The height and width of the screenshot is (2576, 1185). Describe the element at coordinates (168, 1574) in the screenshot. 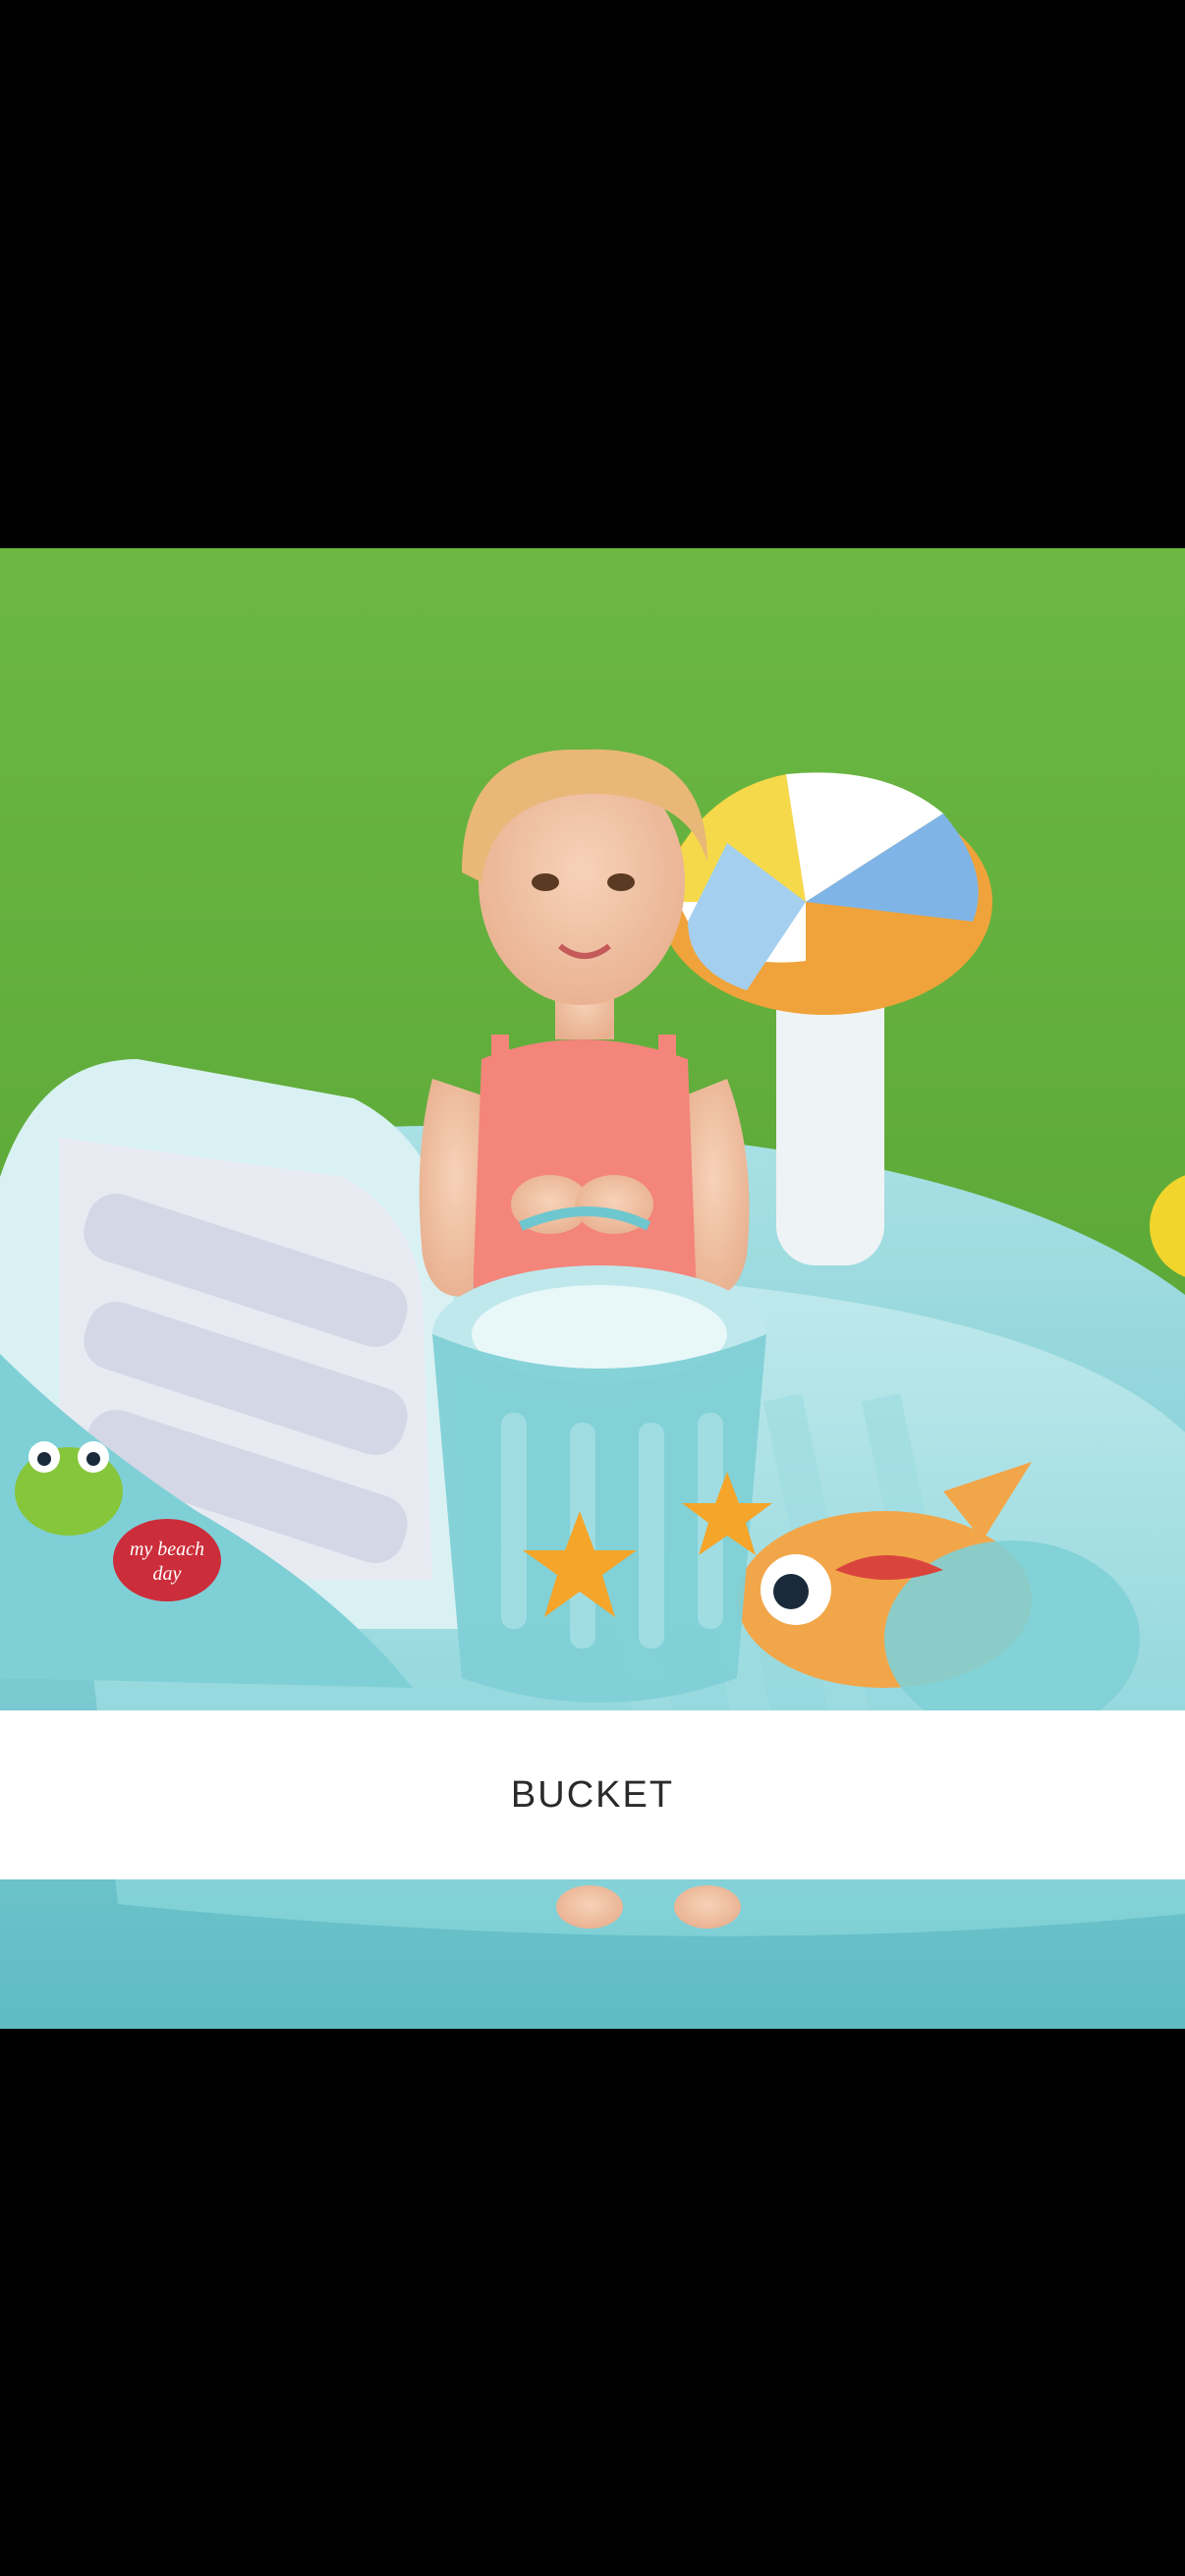

I see `decal-text-line: day` at that location.